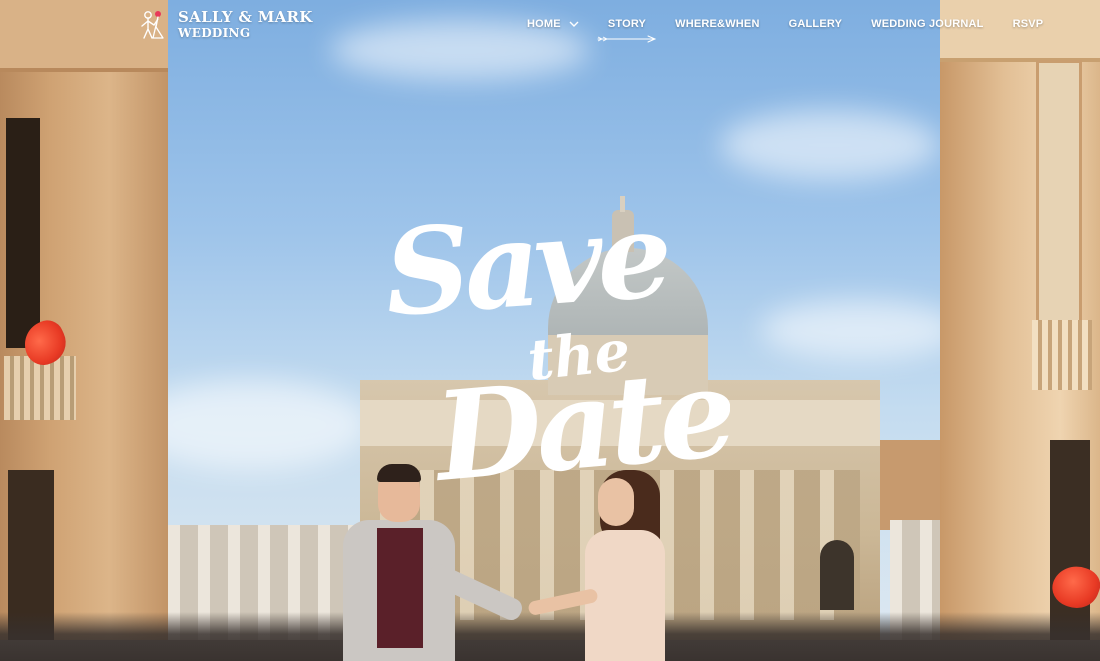 The height and width of the screenshot is (661, 1100). Describe the element at coordinates (525, 269) in the screenshot. I see `hero-line-save: Save` at that location.